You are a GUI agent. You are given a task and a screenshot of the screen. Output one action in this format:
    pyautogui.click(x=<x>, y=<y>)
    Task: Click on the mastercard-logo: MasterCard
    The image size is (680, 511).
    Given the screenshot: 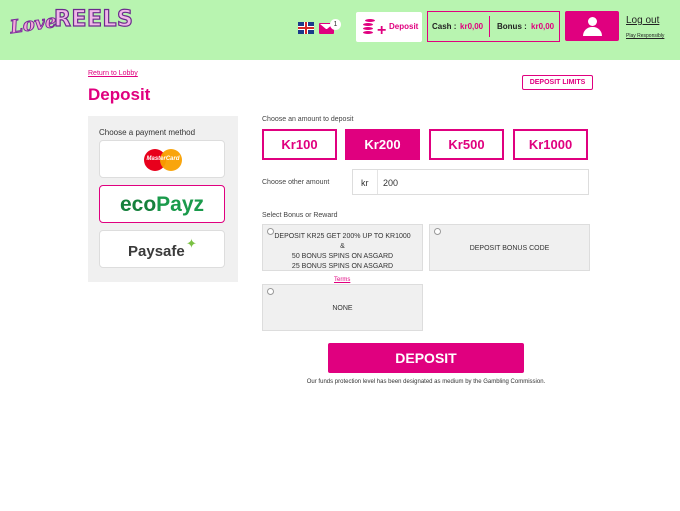 What is the action you would take?
    pyautogui.click(x=163, y=160)
    